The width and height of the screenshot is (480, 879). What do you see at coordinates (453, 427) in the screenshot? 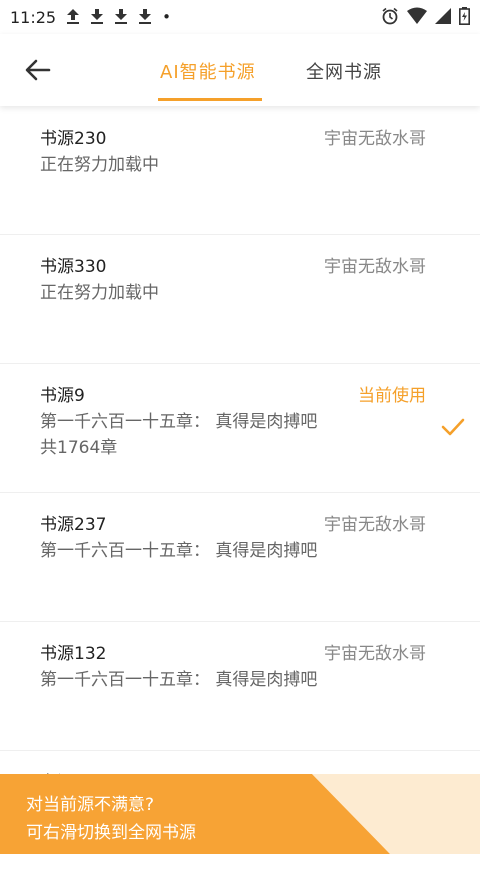
I see `checkmark-icon` at bounding box center [453, 427].